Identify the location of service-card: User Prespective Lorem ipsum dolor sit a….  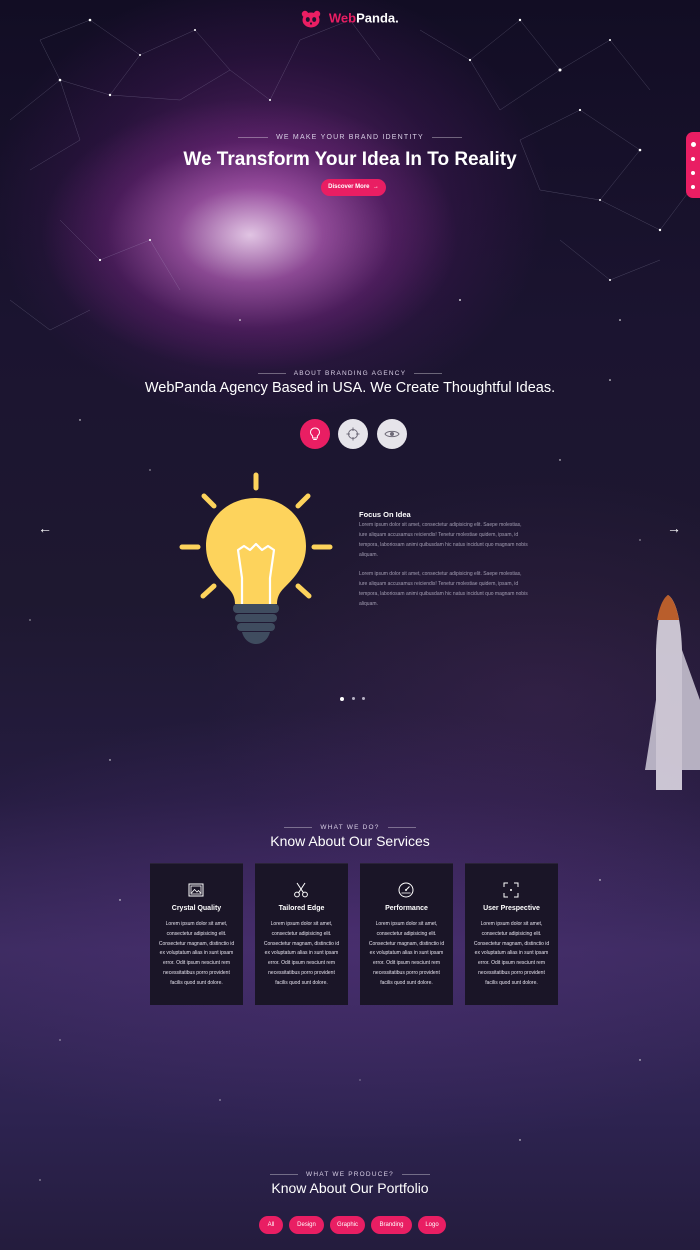
(511, 934).